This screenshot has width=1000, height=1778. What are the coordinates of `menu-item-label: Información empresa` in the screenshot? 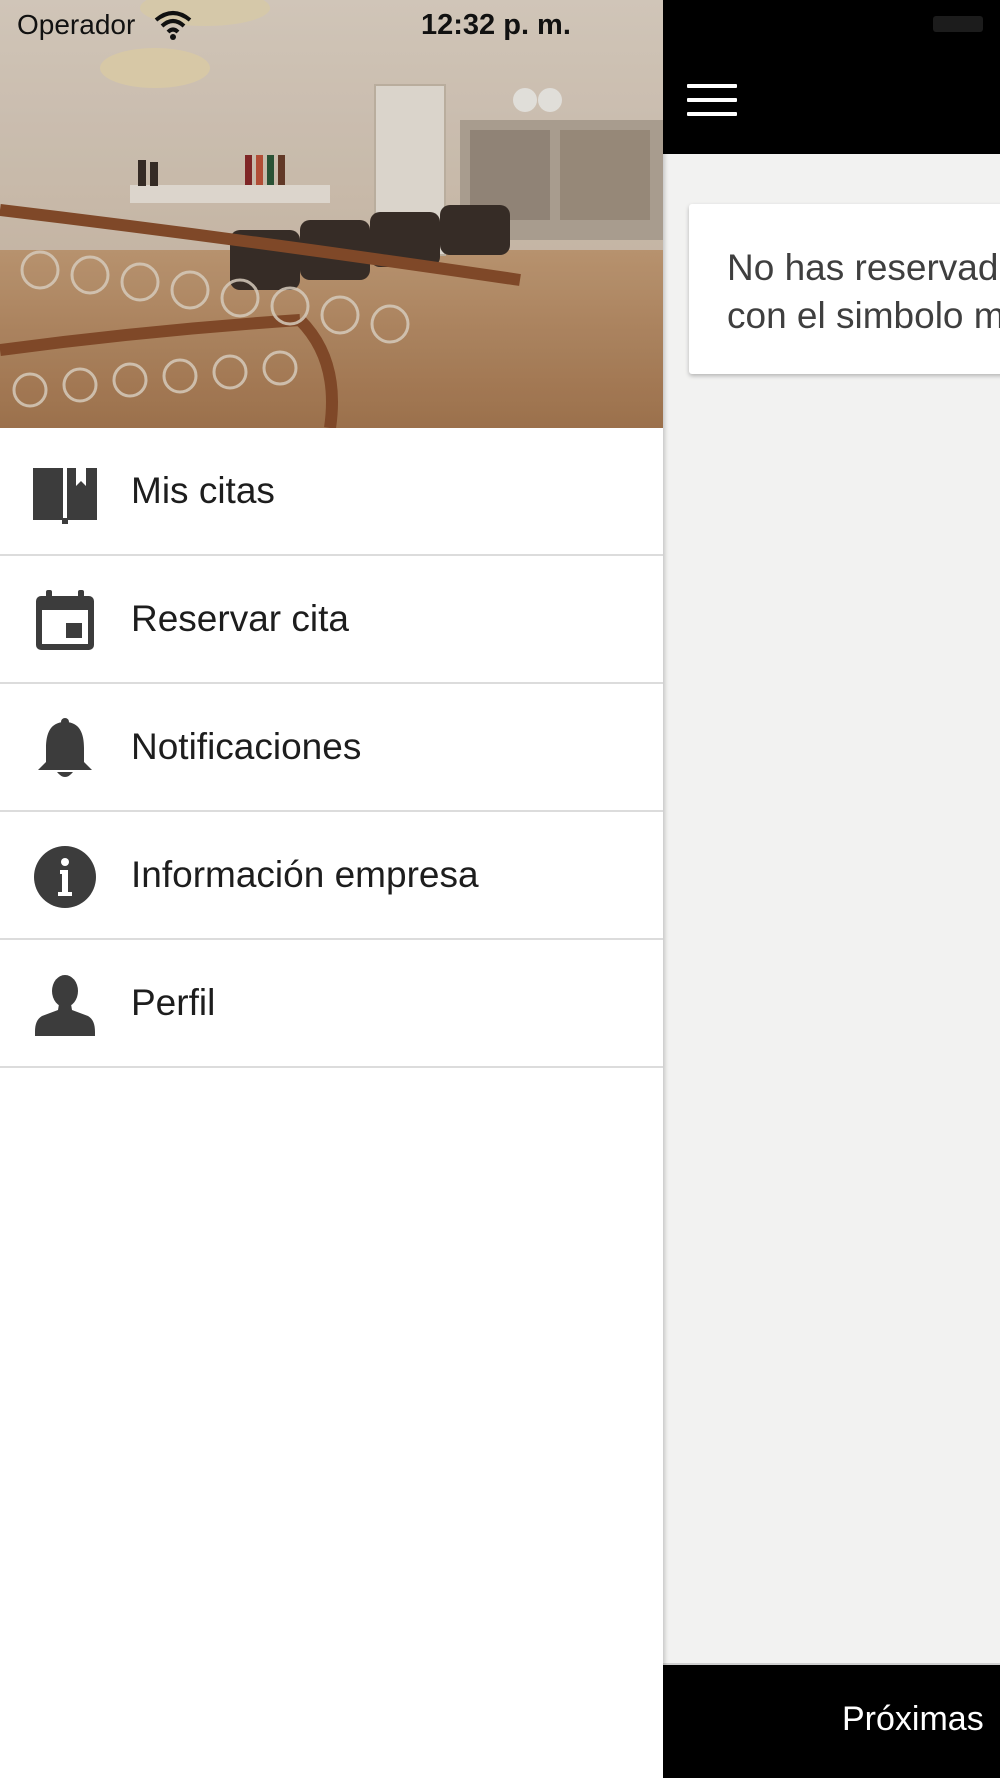 It's located at (305, 874).